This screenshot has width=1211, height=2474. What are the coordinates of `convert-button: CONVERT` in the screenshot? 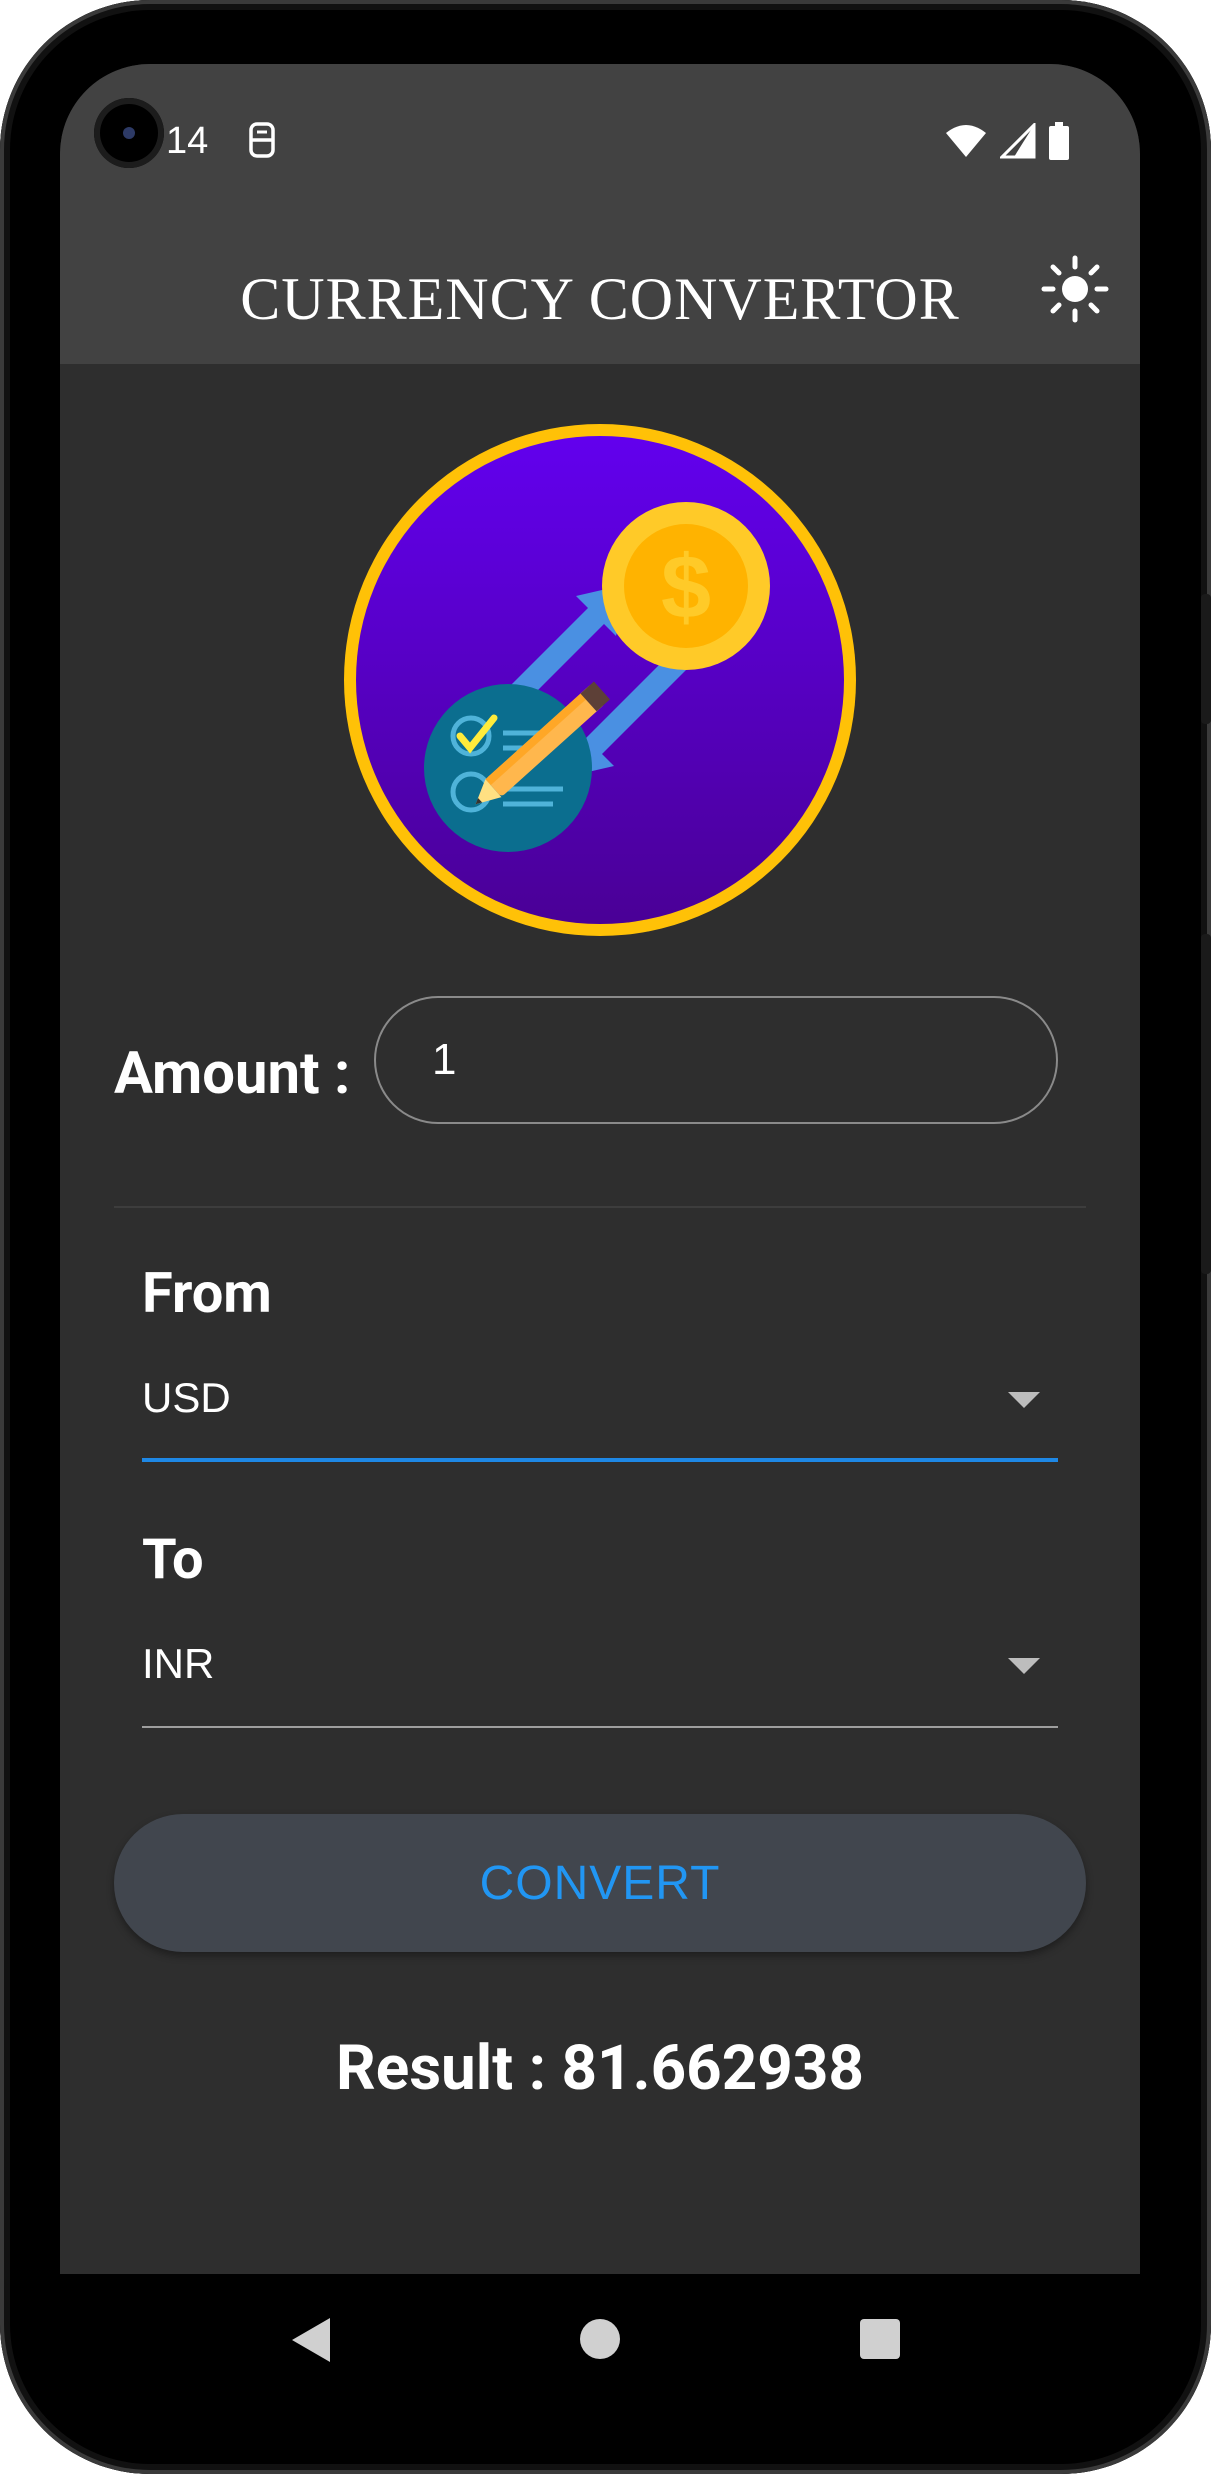 It's located at (600, 1883).